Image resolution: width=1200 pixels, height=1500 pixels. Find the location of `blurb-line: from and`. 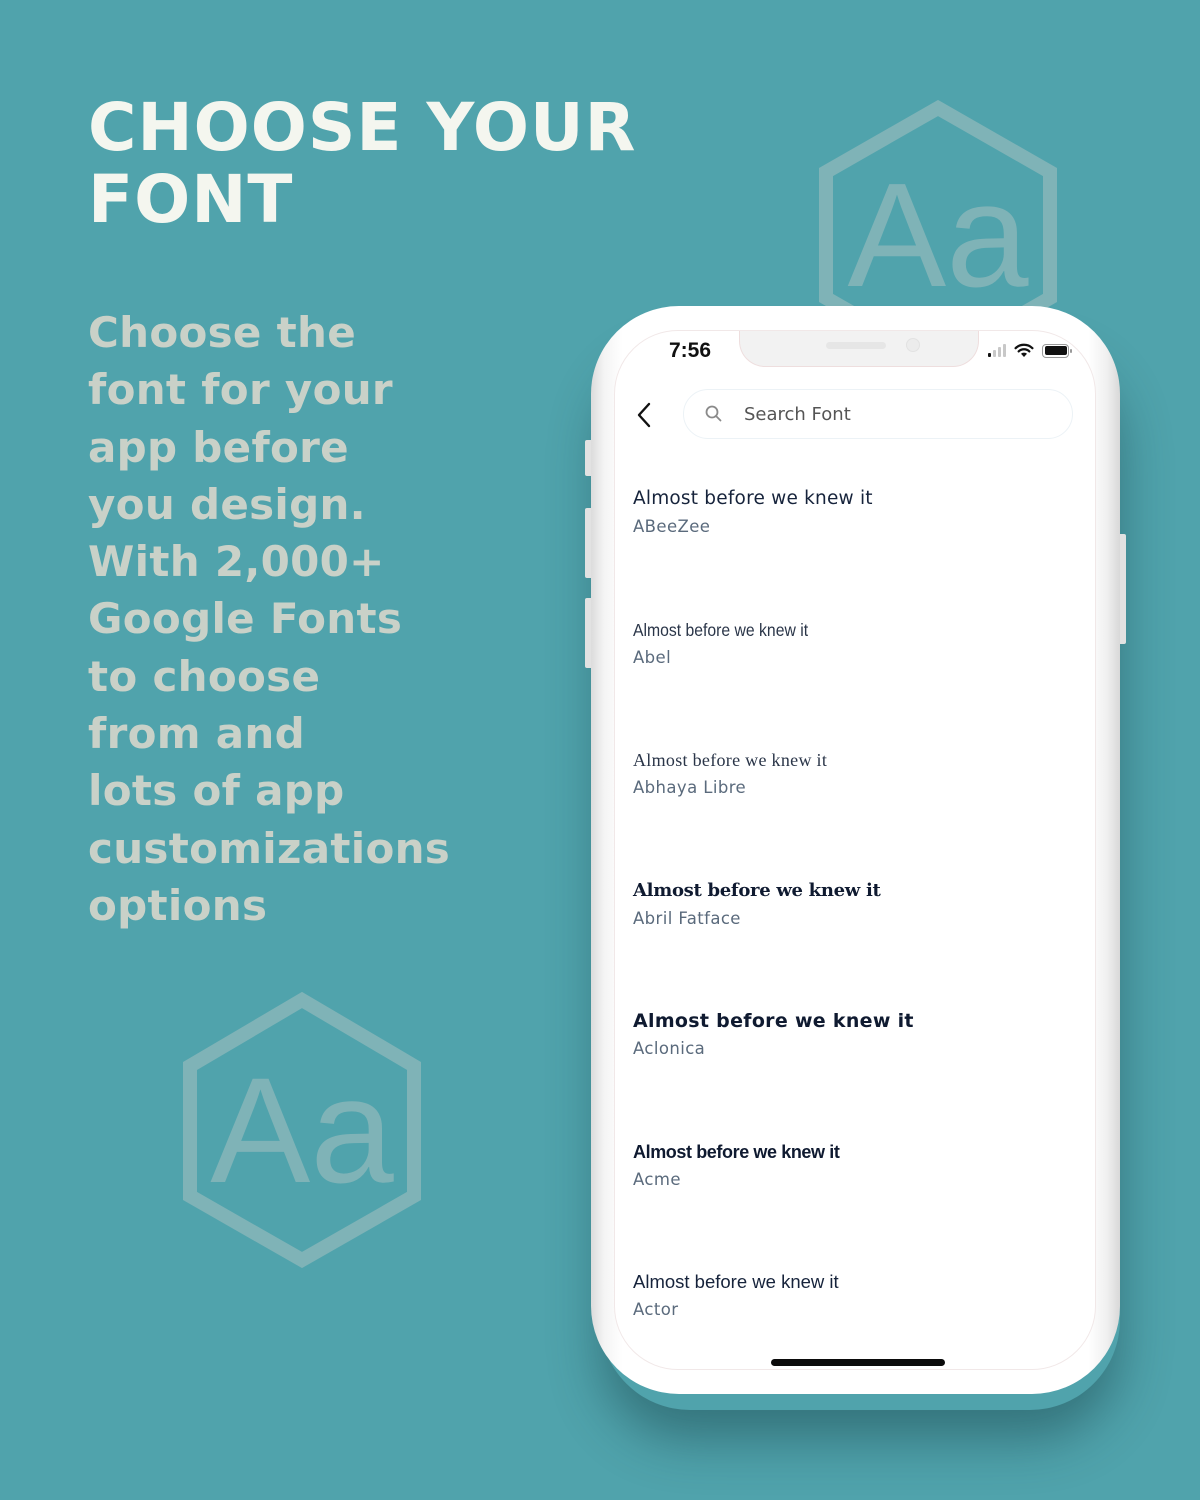

blurb-line: from and is located at coordinates (196, 734).